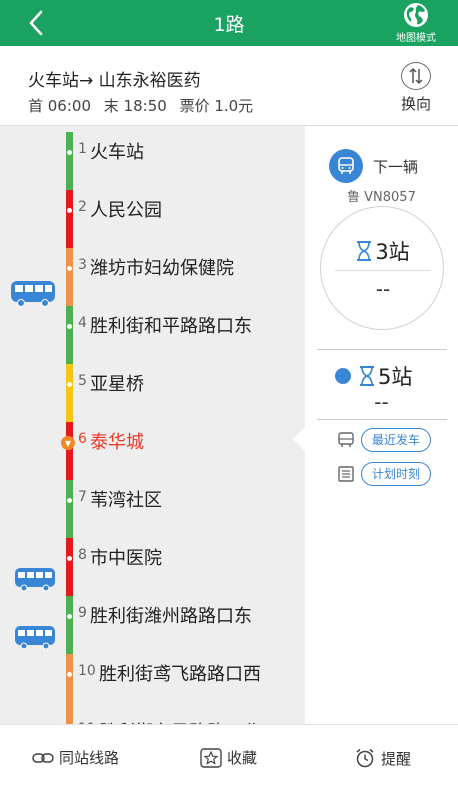  Describe the element at coordinates (82, 613) in the screenshot. I see `stop-number: 9` at that location.